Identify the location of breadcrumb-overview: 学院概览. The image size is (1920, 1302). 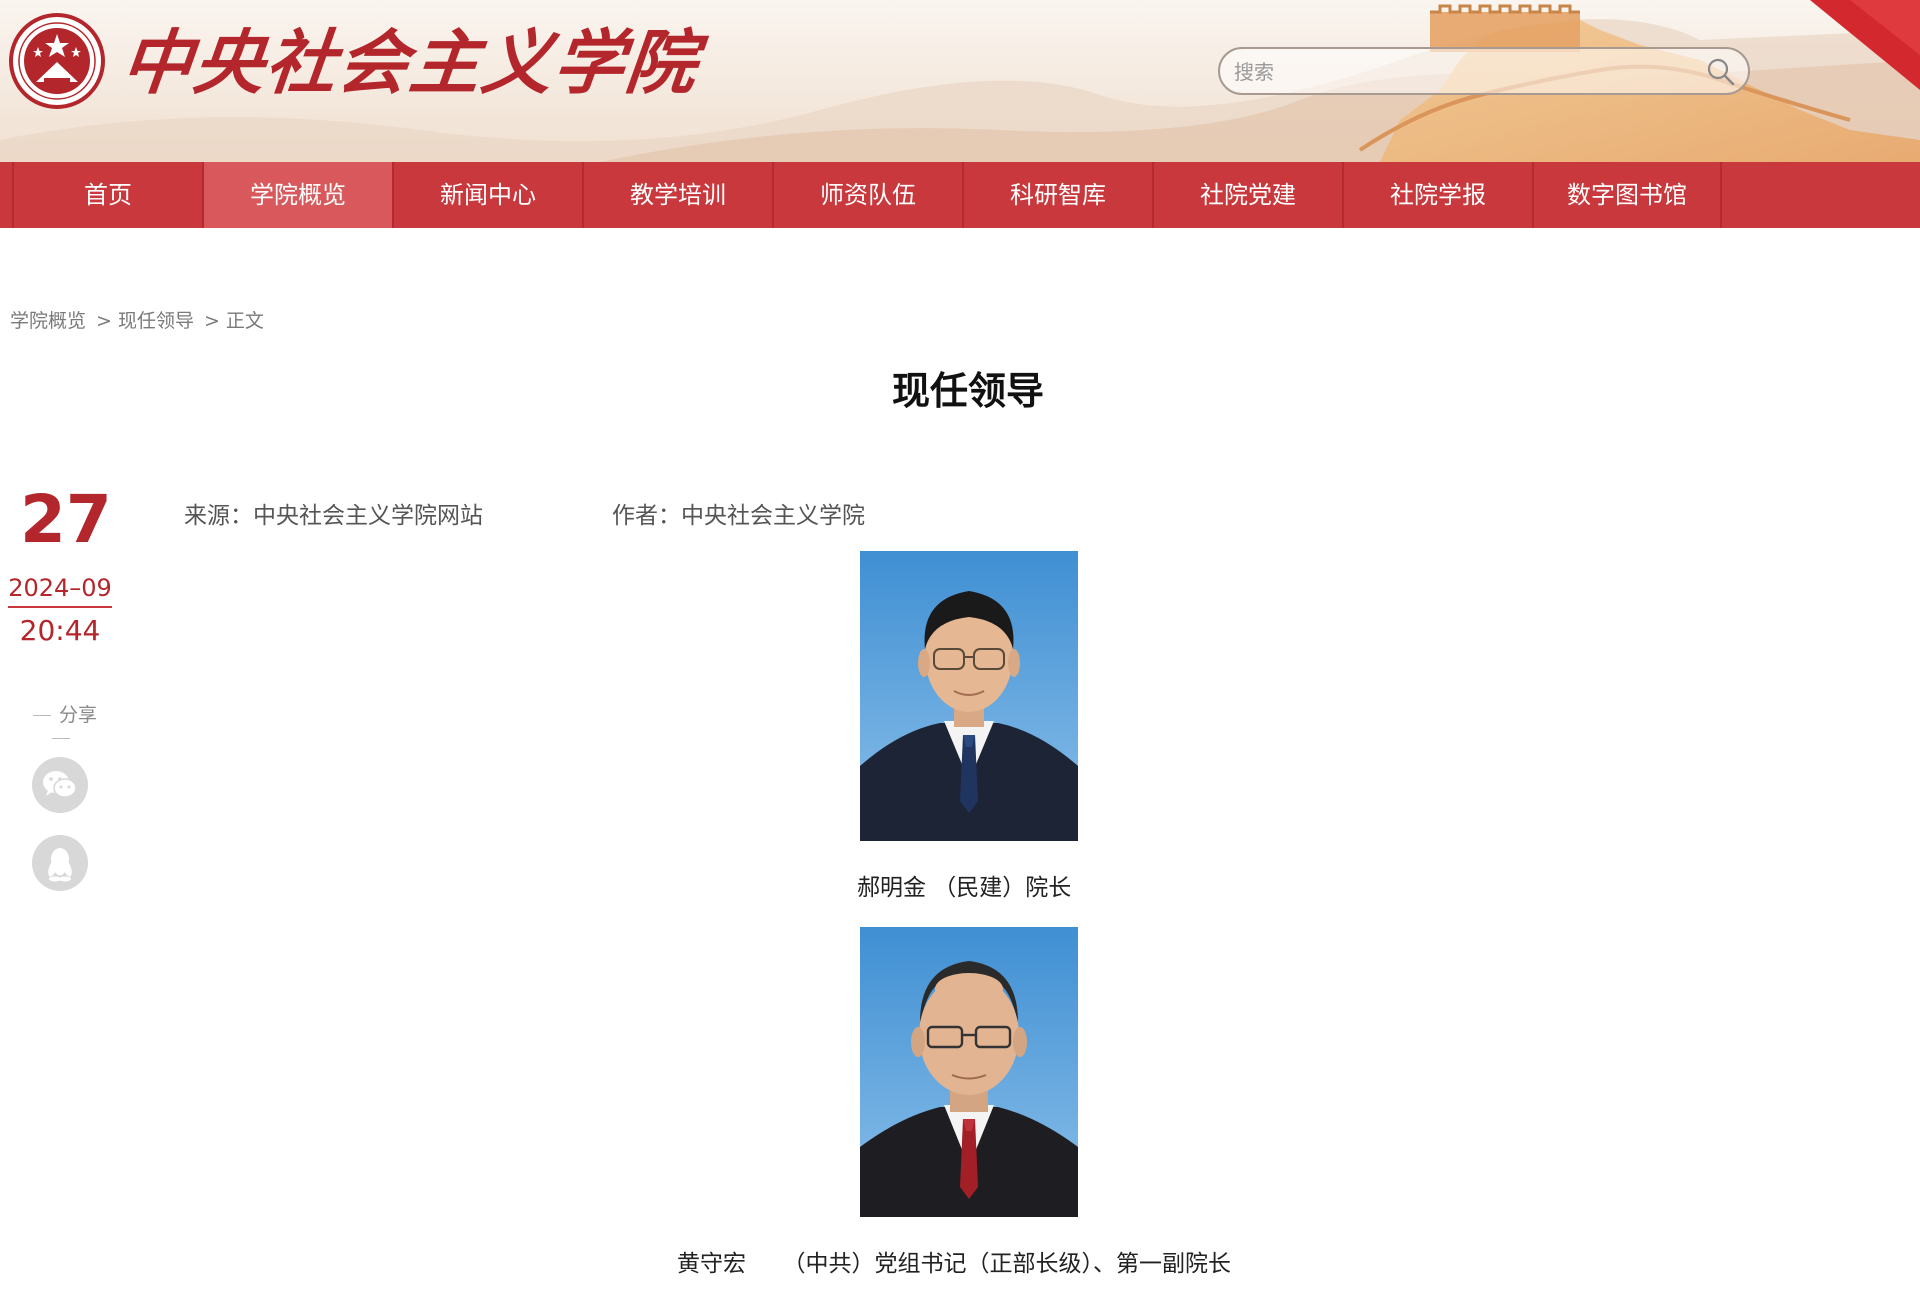
(48, 321).